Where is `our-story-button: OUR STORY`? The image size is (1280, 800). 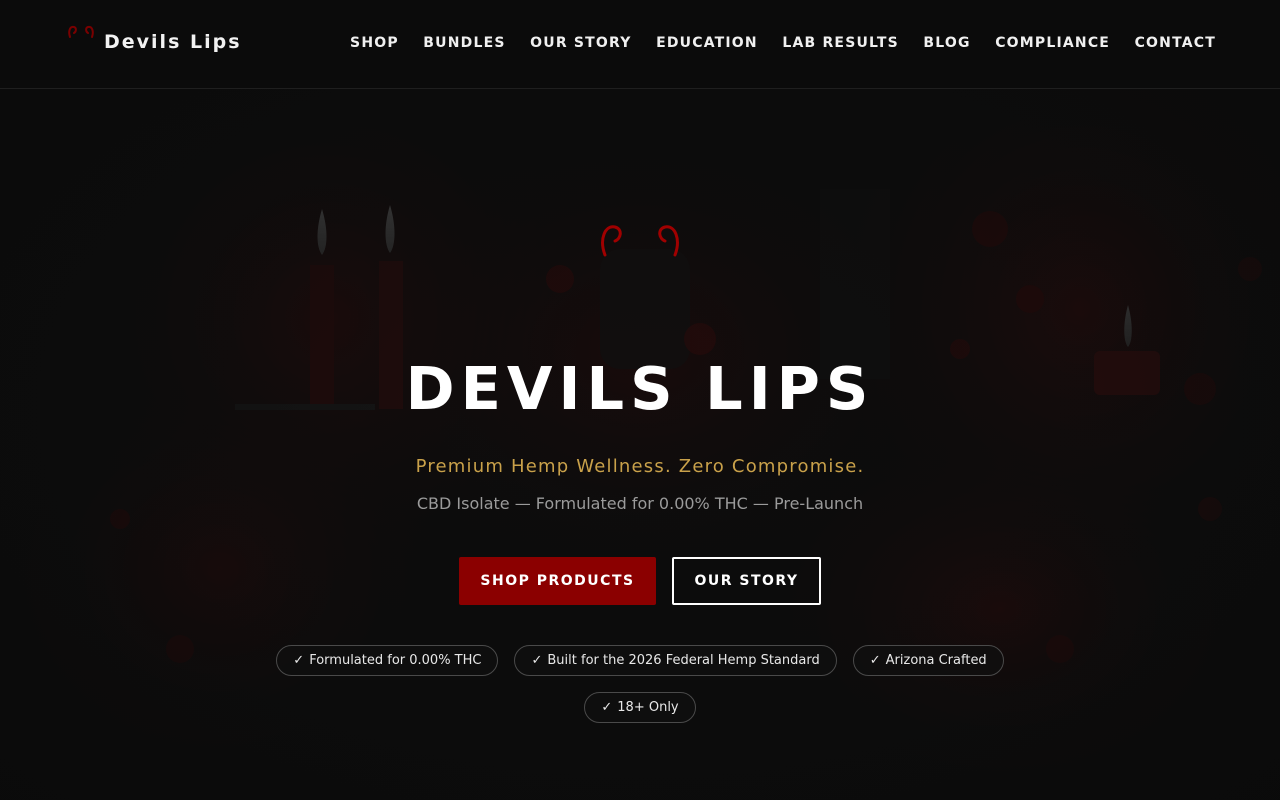 our-story-button: OUR STORY is located at coordinates (746, 581).